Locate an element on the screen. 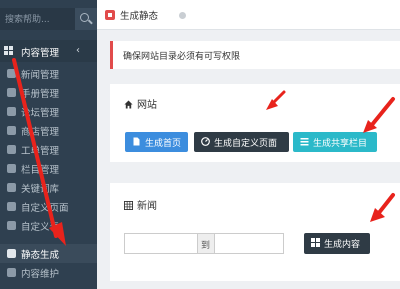 The image size is (400, 289). button-label: 生成首页 is located at coordinates (163, 144).